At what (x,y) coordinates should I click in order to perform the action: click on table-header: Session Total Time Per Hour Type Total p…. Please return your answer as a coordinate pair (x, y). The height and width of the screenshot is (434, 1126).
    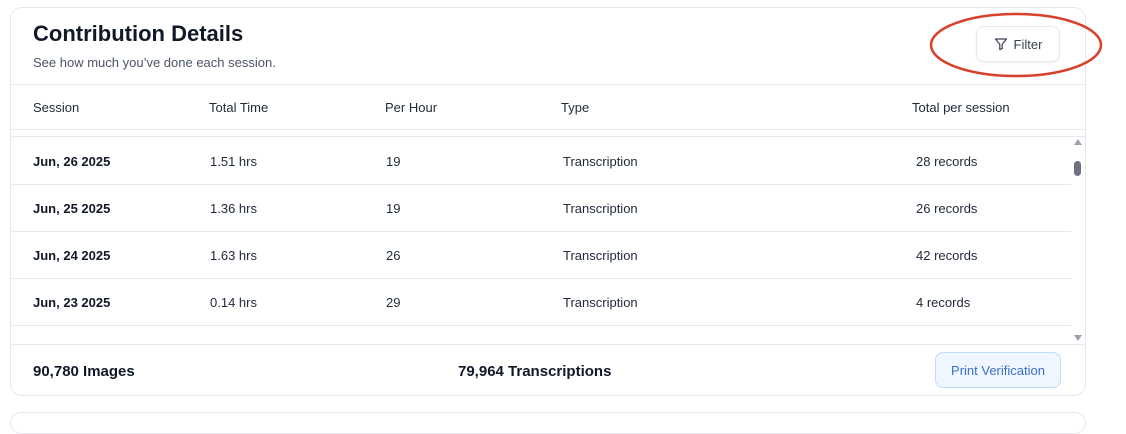
    Looking at the image, I should click on (548, 107).